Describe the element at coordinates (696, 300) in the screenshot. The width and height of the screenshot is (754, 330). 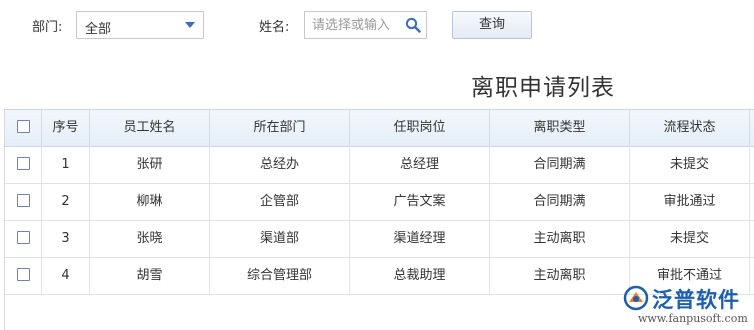
I see `brand-name: 泛普软件` at that location.